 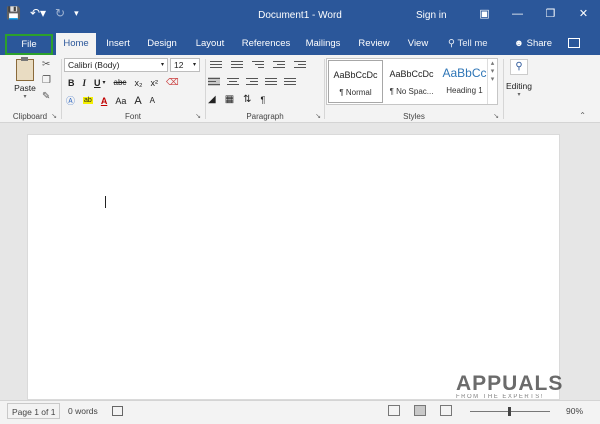 What do you see at coordinates (76, 13) in the screenshot?
I see `customize-qat-icon: ▾` at bounding box center [76, 13].